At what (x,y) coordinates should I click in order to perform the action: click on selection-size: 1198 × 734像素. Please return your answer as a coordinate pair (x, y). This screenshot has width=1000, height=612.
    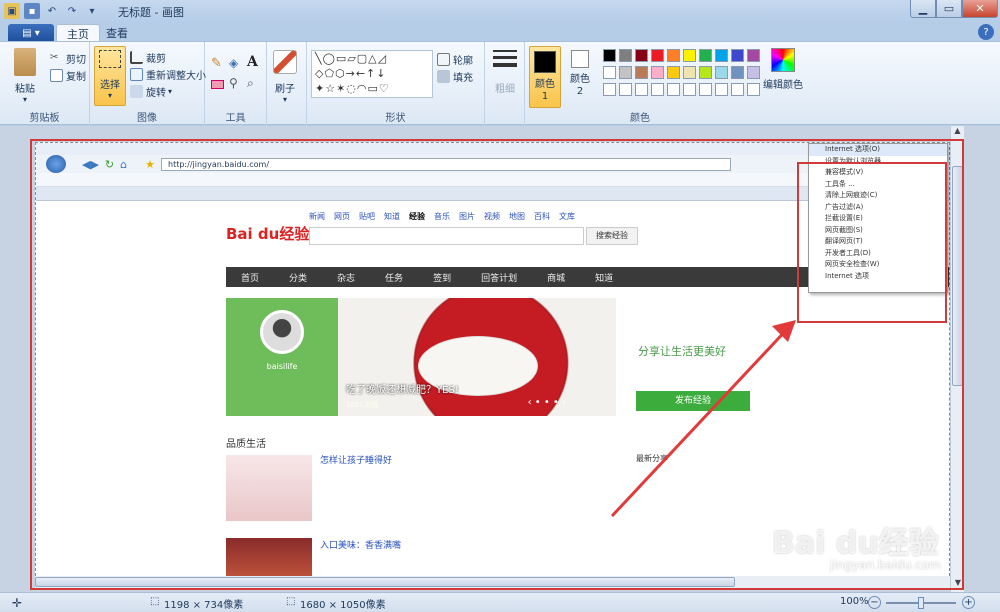
    Looking at the image, I should click on (204, 605).